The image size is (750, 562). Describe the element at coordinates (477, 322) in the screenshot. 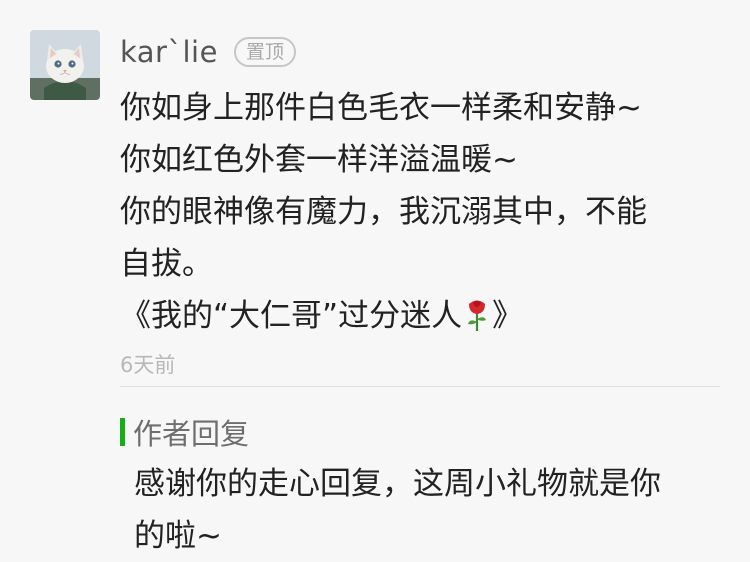

I see `rose-icon` at that location.